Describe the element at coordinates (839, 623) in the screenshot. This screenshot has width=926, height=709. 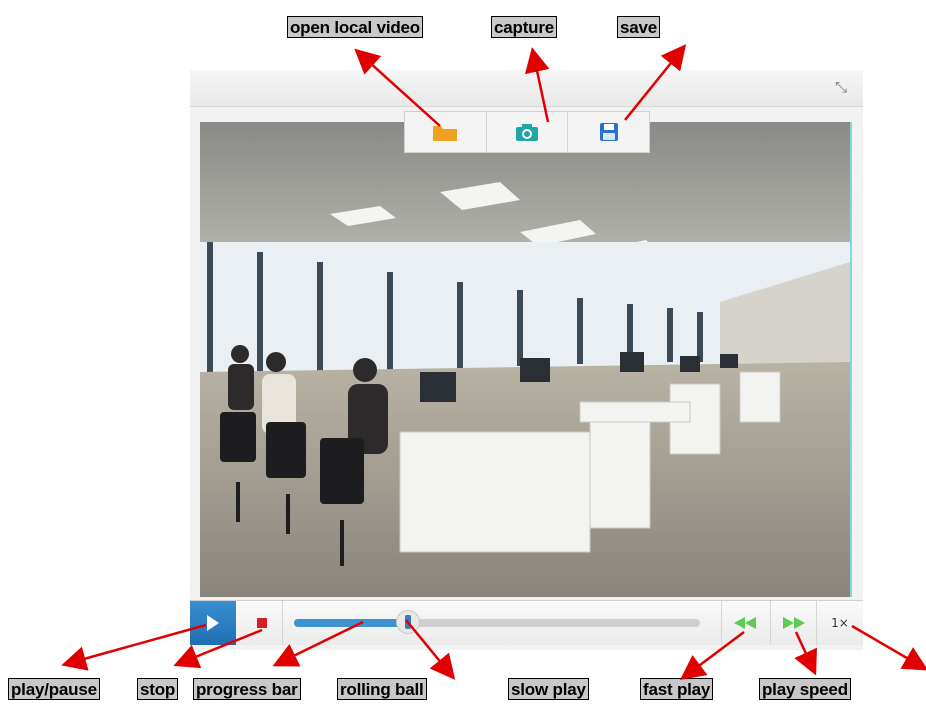
I see `play-speed-indicator: 1×` at that location.